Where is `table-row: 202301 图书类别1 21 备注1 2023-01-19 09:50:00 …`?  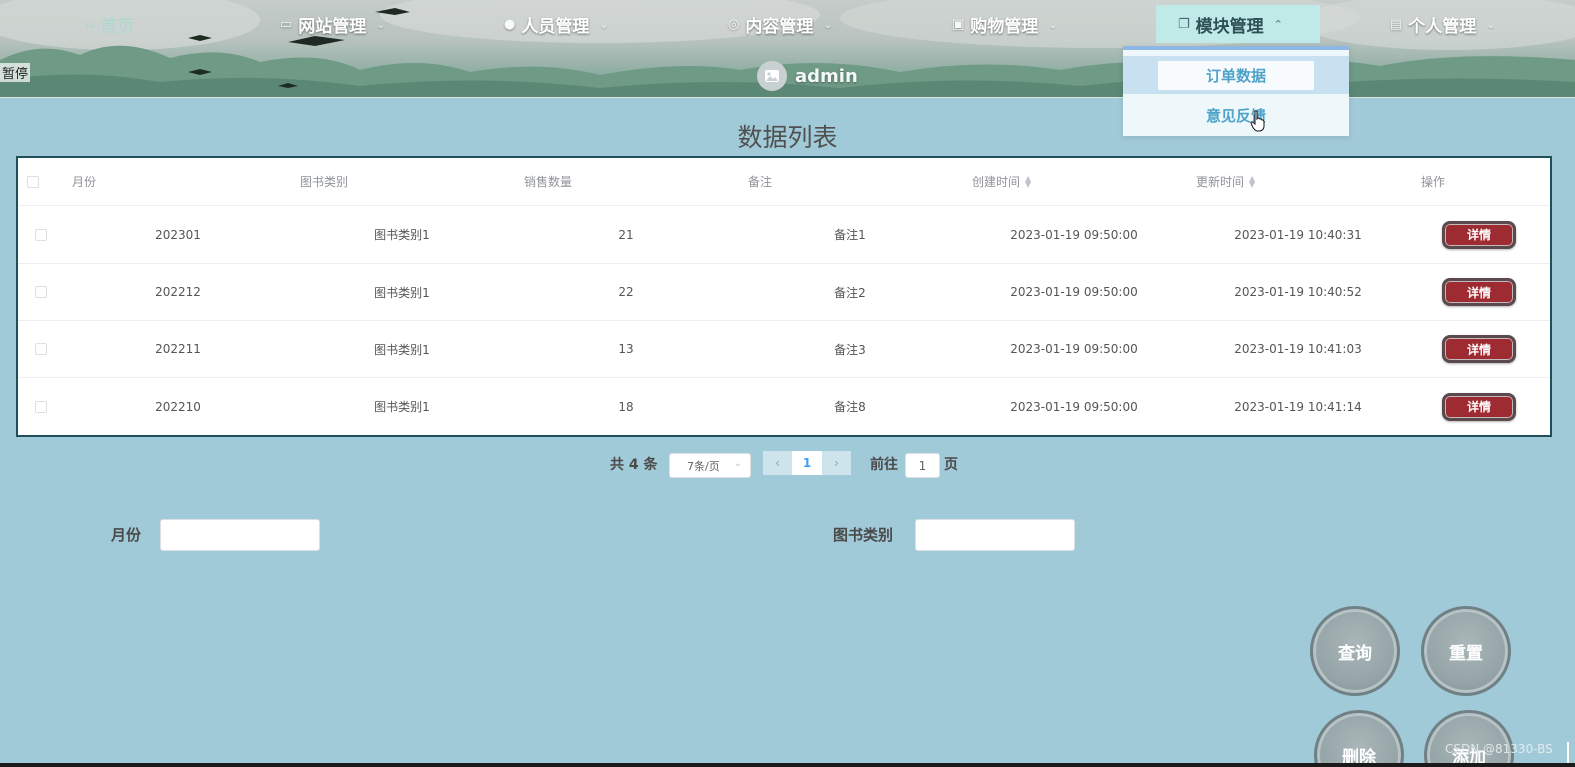
table-row: 202301 图书类别1 21 备注1 2023-01-19 09:50:00 … is located at coordinates (784, 235).